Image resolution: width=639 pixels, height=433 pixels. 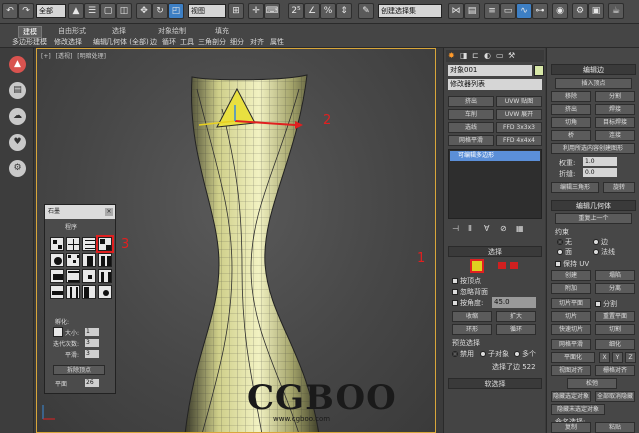 What do you see at coordinates (17, 64) in the screenshot?
I see `app-logo-icon: ▲` at bounding box center [17, 64].